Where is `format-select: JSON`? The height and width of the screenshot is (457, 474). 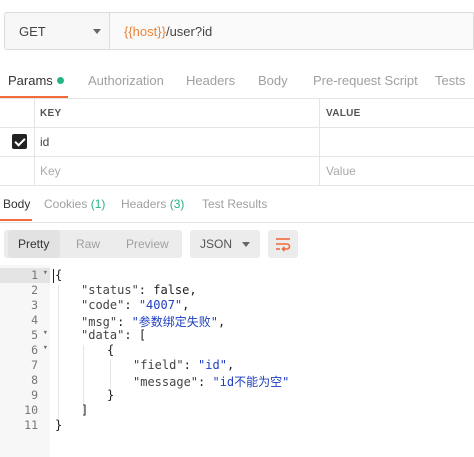 format-select: JSON is located at coordinates (225, 244).